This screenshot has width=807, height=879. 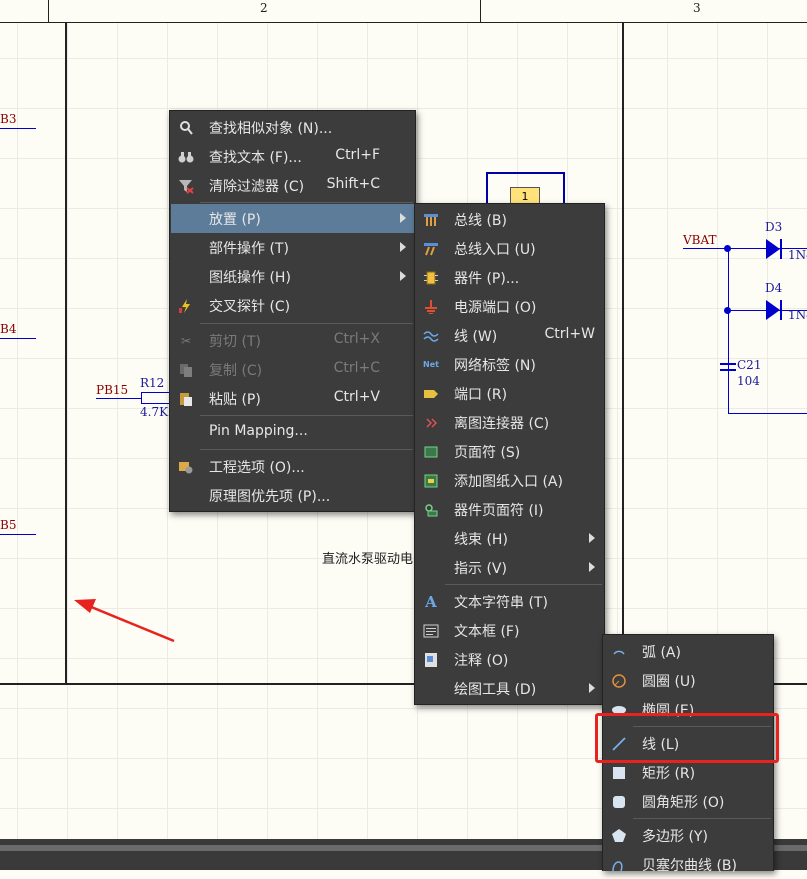 I want to click on menu-item-arc: 弧 (A), so click(x=688, y=651).